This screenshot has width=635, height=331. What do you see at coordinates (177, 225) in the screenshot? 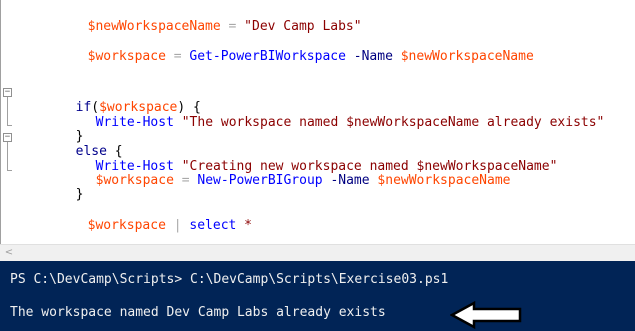
I see `operator-token: |` at bounding box center [177, 225].